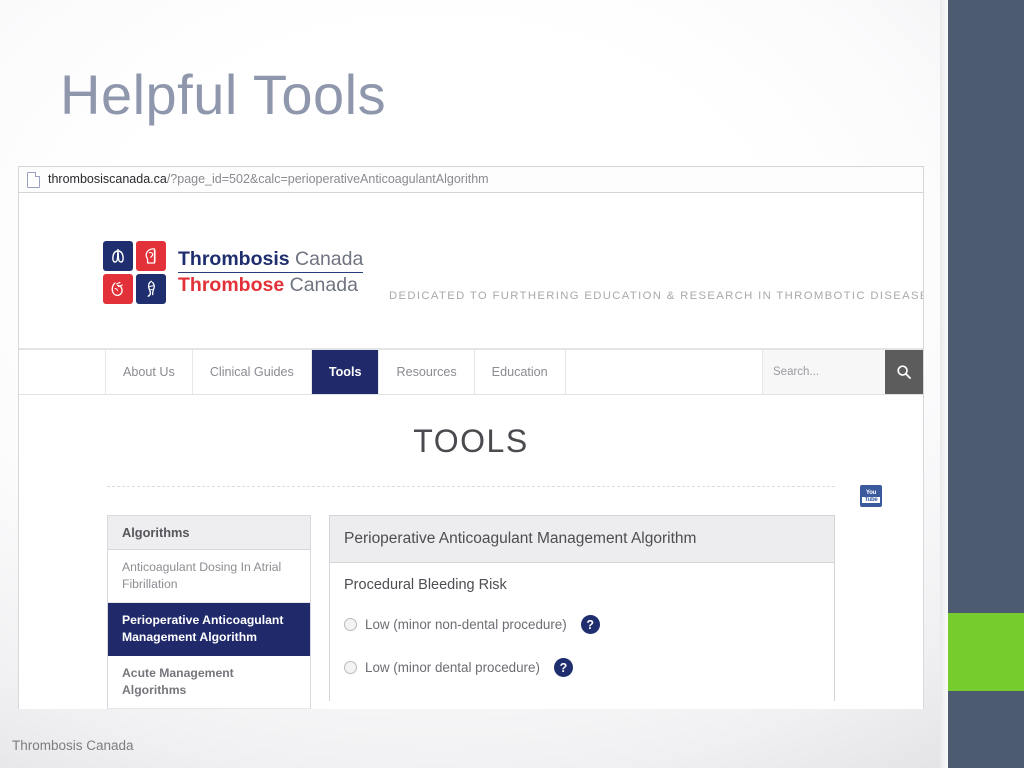 This screenshot has height=768, width=1024. Describe the element at coordinates (73, 745) in the screenshot. I see `slide-footer-text: Thrombosis Canada` at that location.